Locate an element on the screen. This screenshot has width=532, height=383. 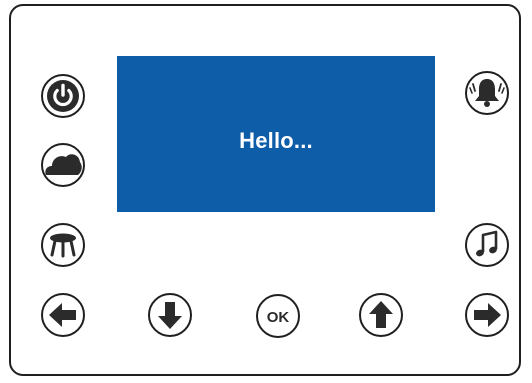
power-icon is located at coordinates (63, 96).